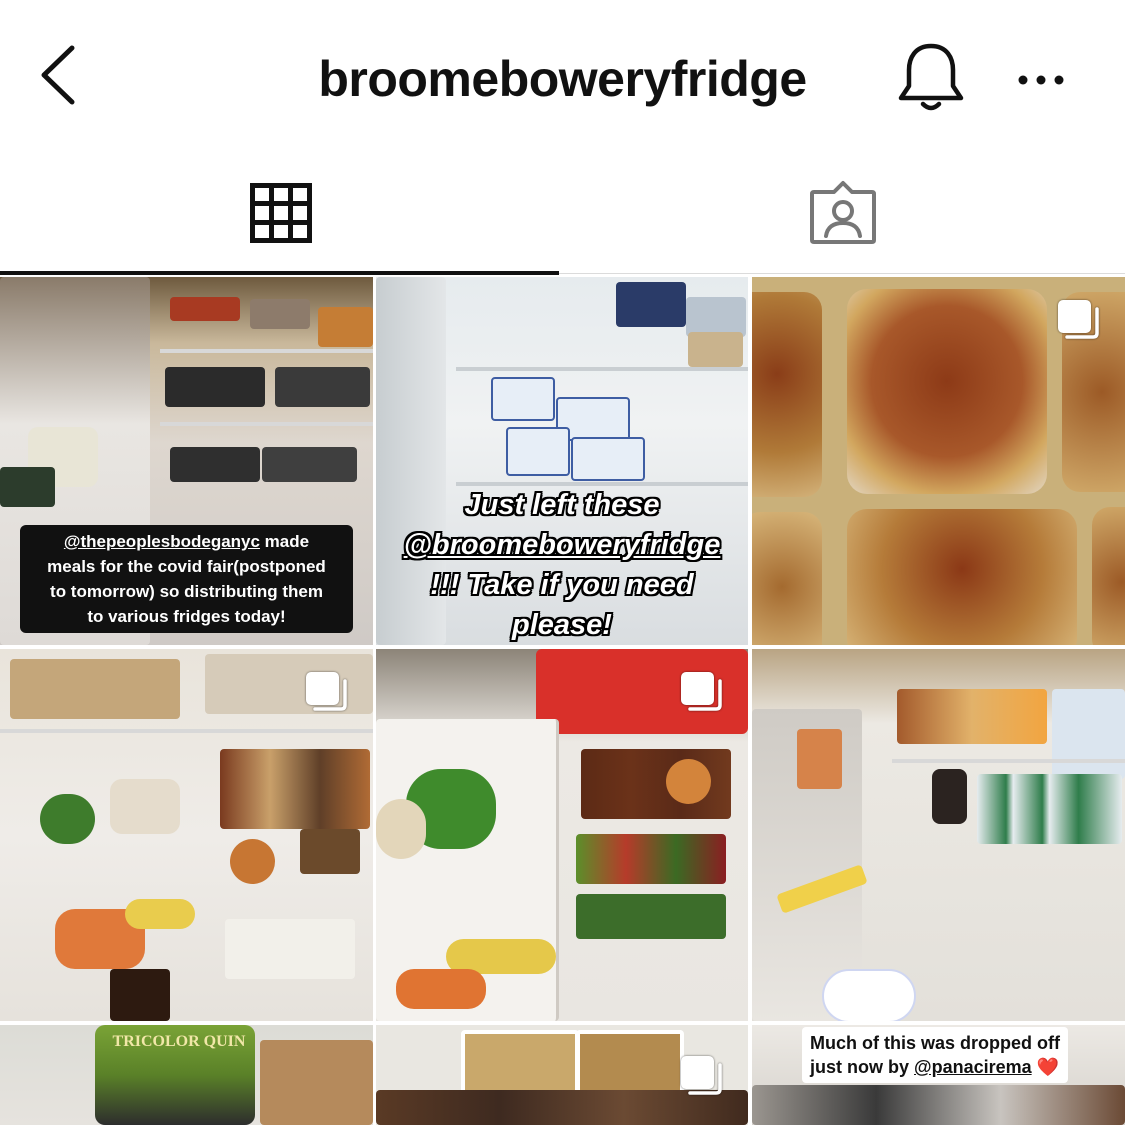 This screenshot has width=1125, height=1125. Describe the element at coordinates (281, 213) in the screenshot. I see `grid-icon` at that location.